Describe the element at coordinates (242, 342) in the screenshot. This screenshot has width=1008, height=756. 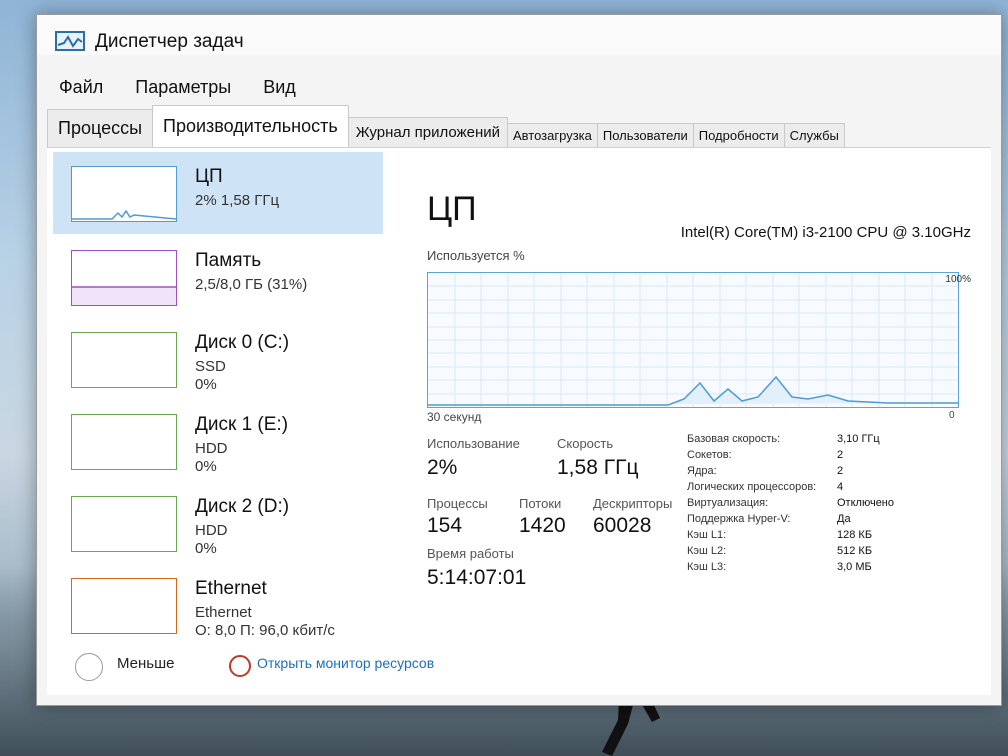
I see `sidebar-item-title: Диск 0 (C:)` at that location.